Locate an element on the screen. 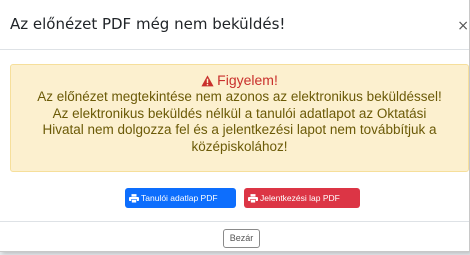  application-pdf-button: Jelentkezési lap PDF is located at coordinates (302, 198).